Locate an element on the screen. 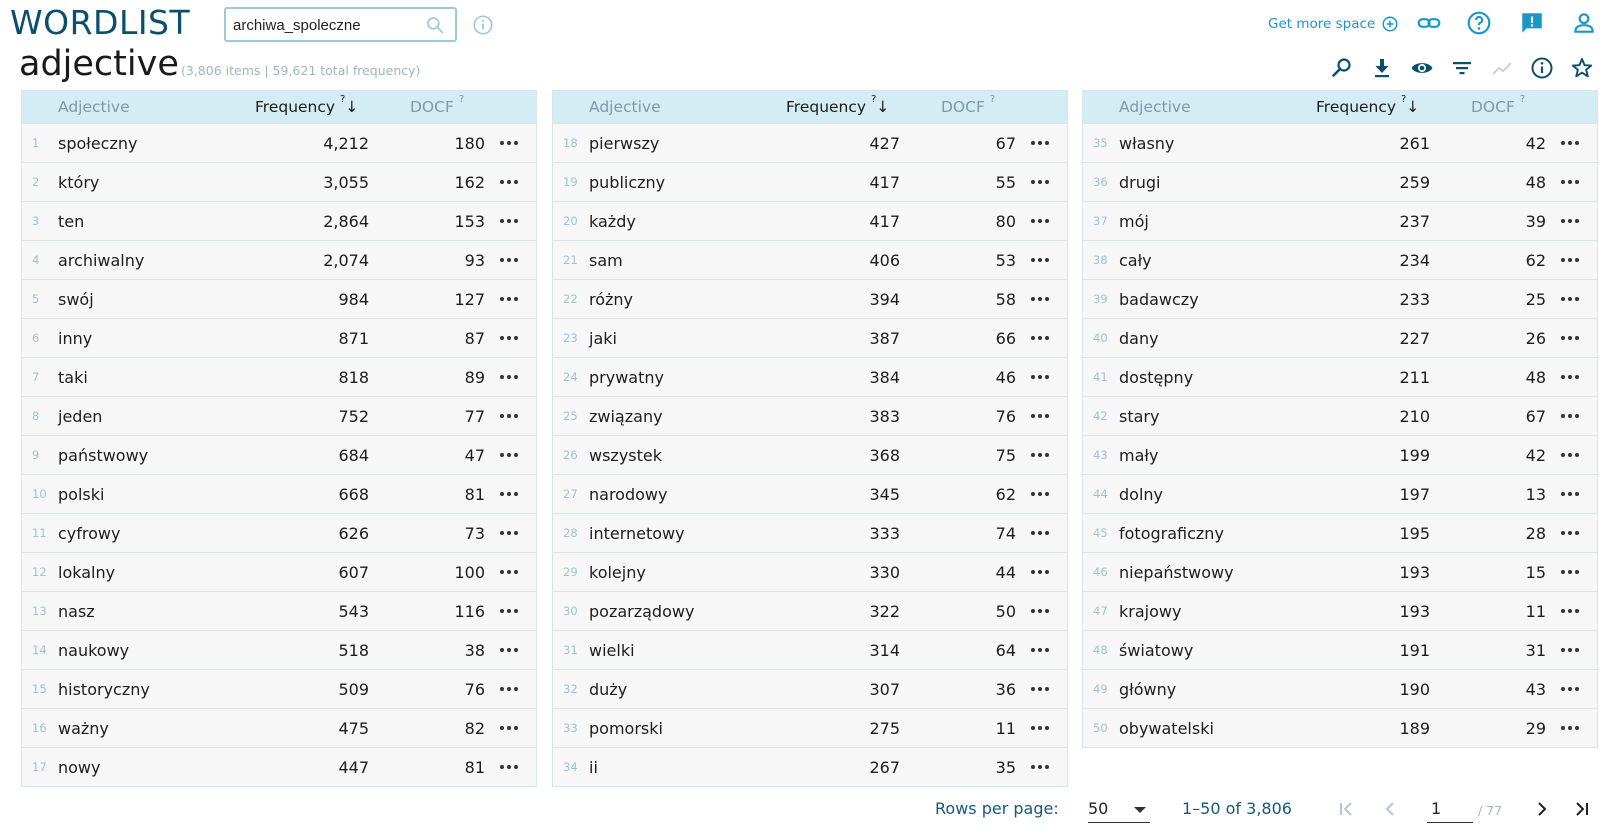  table-row: 41 dostępny 211 48 is located at coordinates (1340, 376).